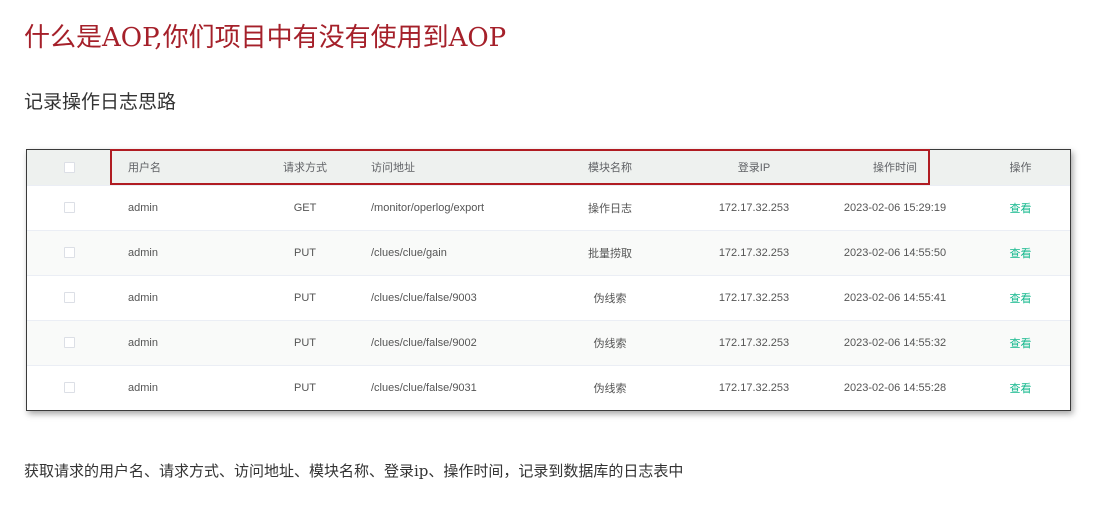 The image size is (1119, 526). I want to click on table-header-row: 用户名 请求方式 访问地址 模块名称 登录IP 操作时间 操作, so click(548, 167).